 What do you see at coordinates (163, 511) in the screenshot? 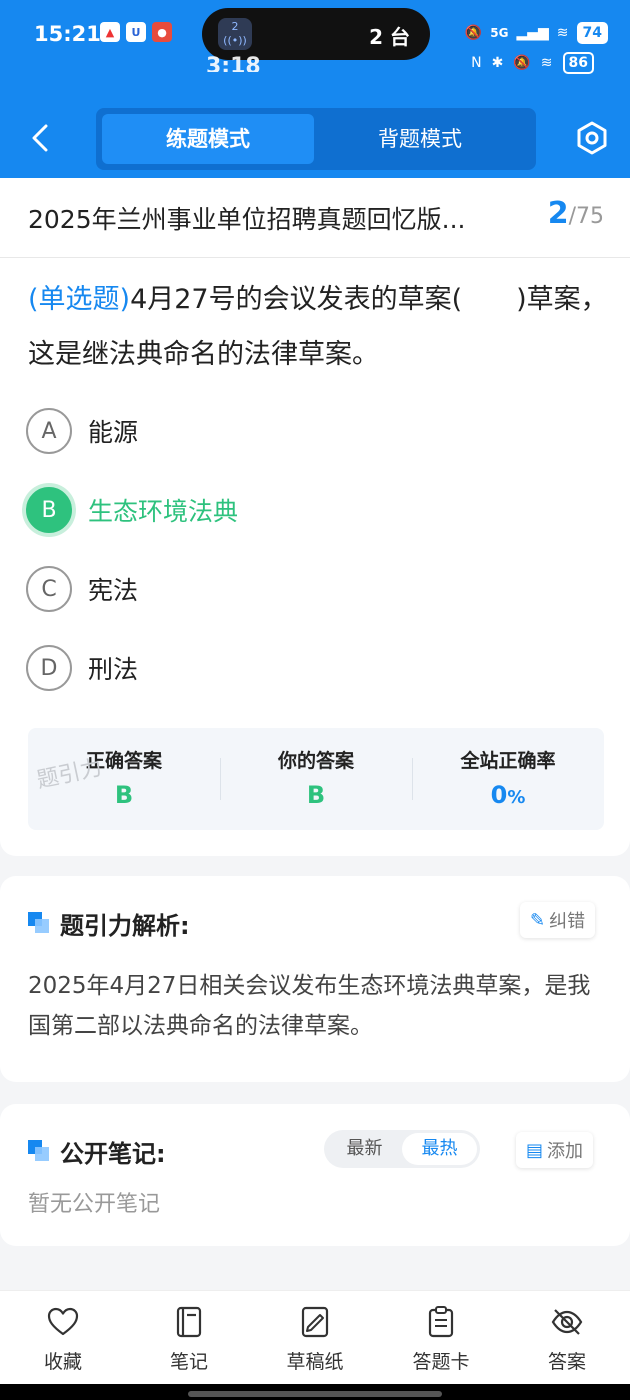
I see `option-text: 生态环境法典` at bounding box center [163, 511].